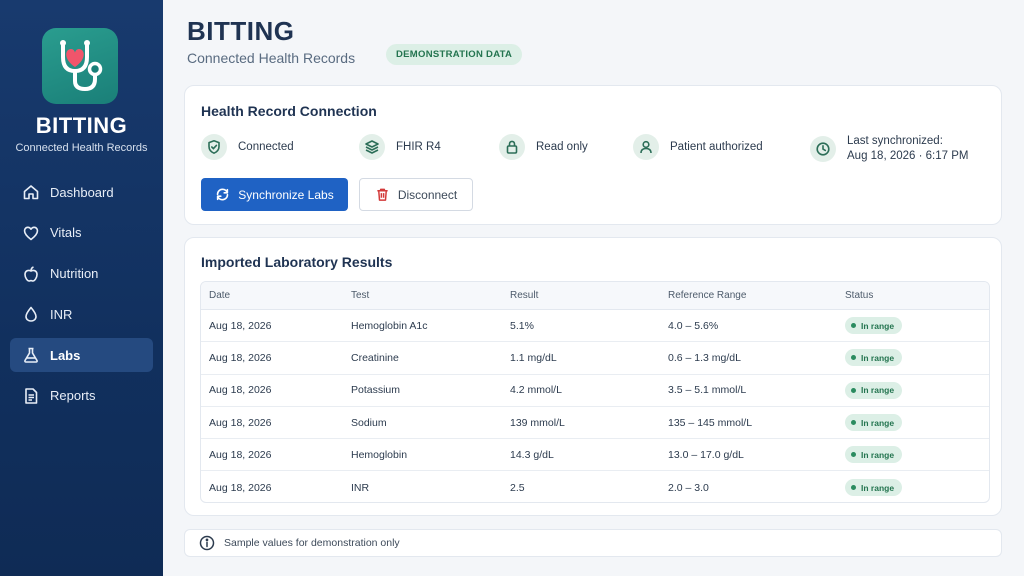 This screenshot has height=576, width=1024. I want to click on cell-result: 1.1 mg/dL, so click(533, 357).